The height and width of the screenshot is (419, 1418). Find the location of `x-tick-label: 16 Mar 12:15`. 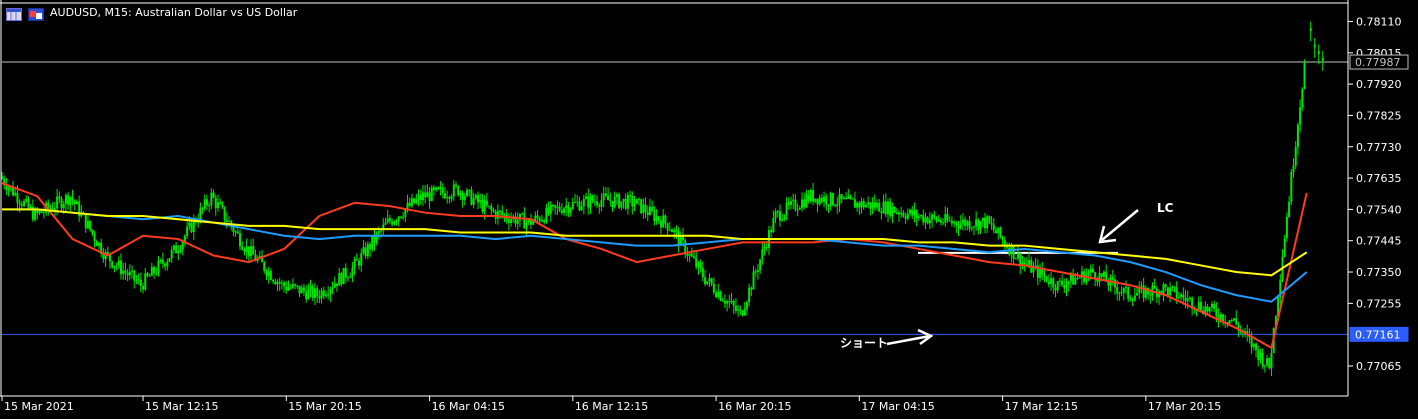

x-tick-label: 16 Mar 12:15 is located at coordinates (611, 406).